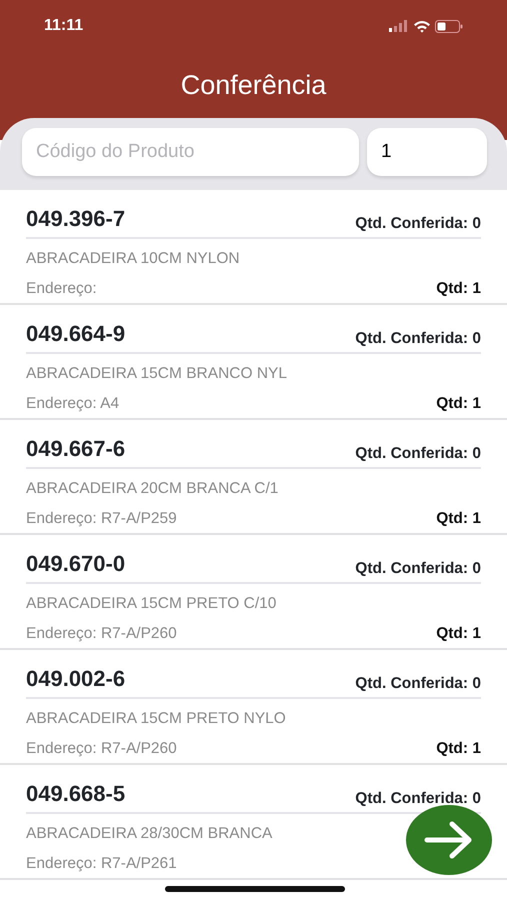  Describe the element at coordinates (76, 564) in the screenshot. I see `product-code: 049.670-0` at that location.